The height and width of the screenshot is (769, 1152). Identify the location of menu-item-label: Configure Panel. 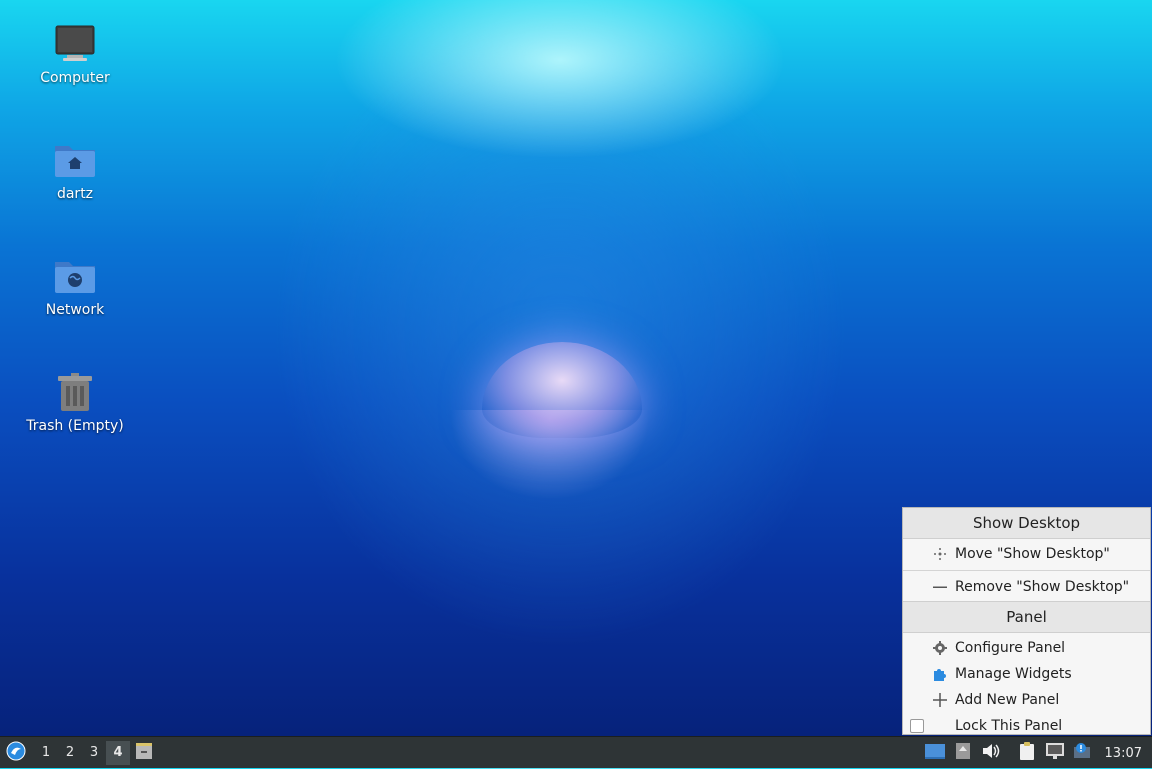
(1010, 648).